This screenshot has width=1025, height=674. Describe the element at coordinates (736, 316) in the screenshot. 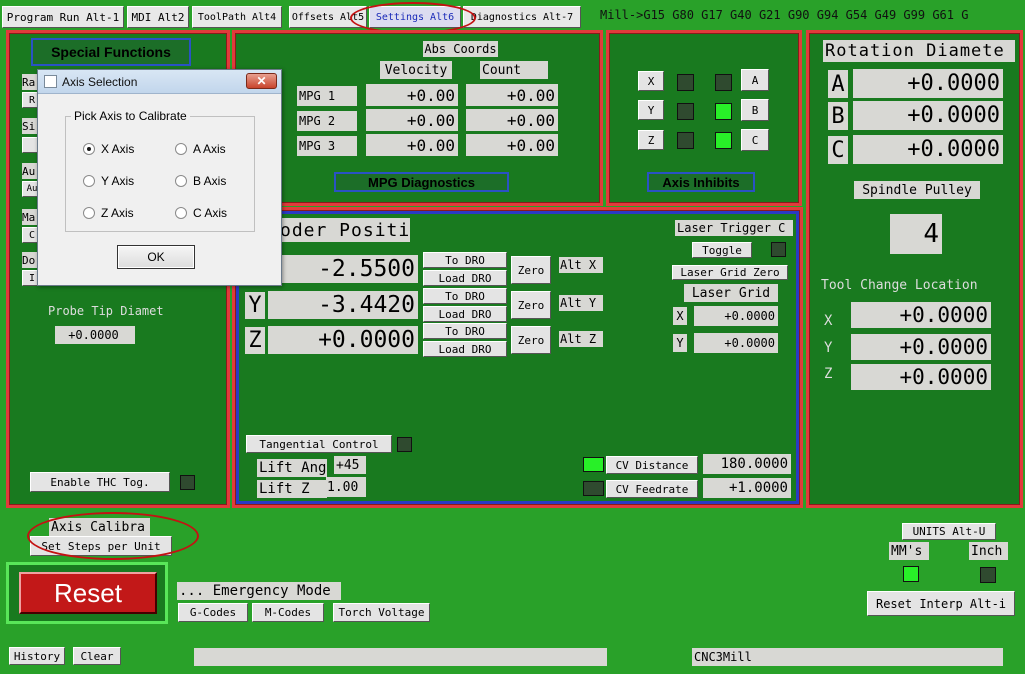

I see `laser-grid-x: +0.0000` at that location.